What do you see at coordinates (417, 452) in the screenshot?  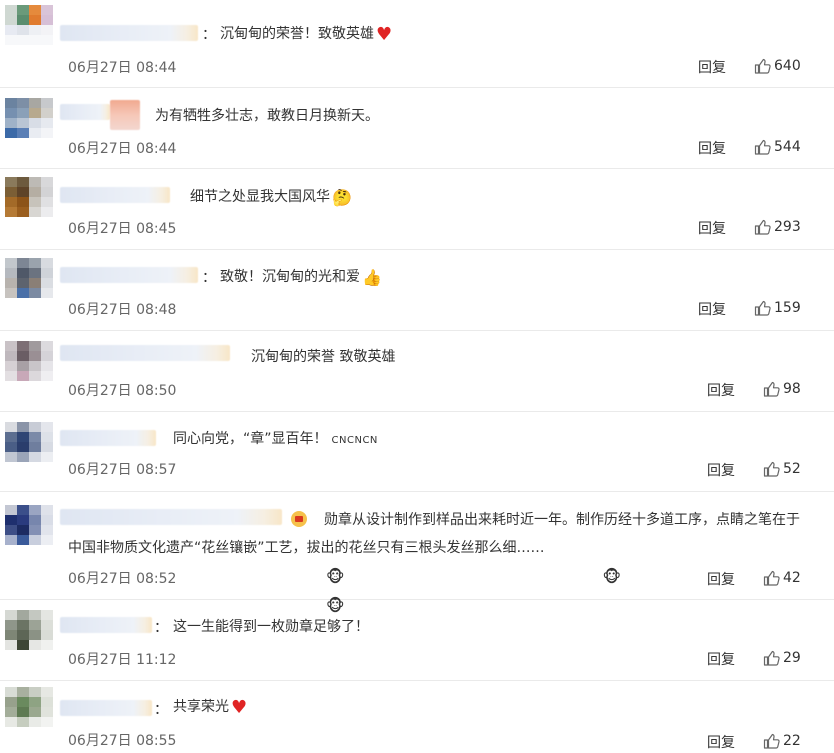 I see `comment-item: 同心向党，“章”显百年！ CNCNCN 06月27日 08:57 回复 52` at bounding box center [417, 452].